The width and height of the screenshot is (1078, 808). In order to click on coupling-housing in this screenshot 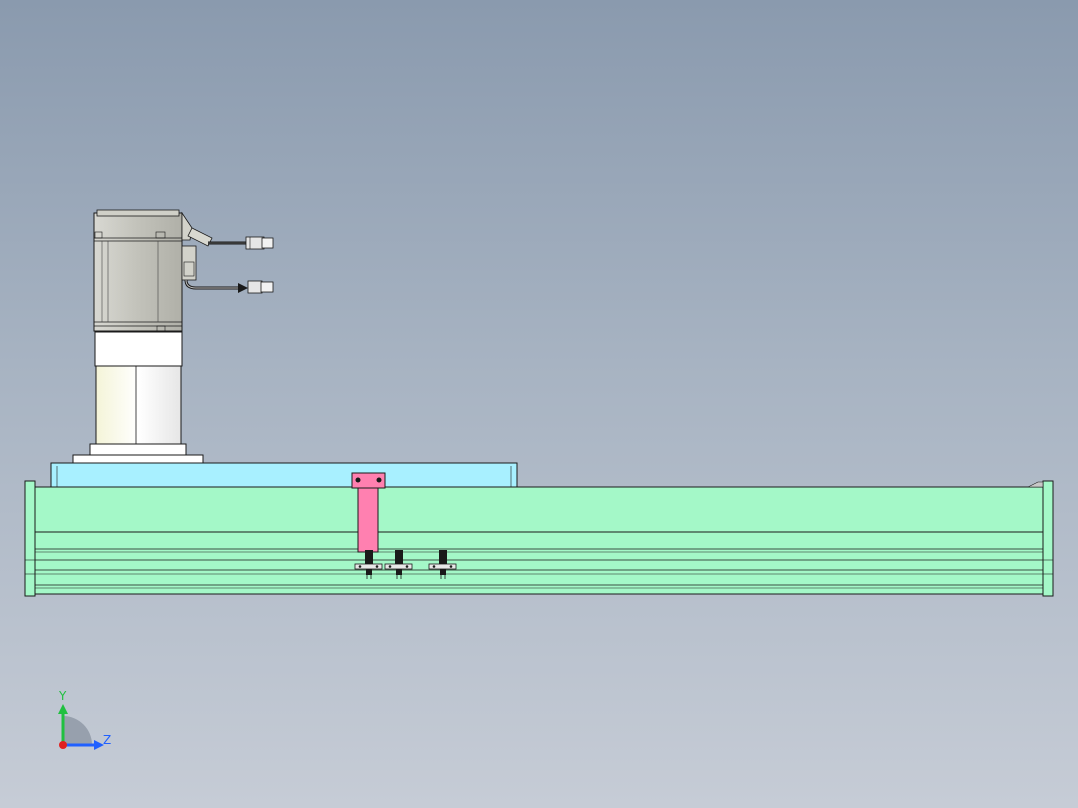, I will do `click(138, 400)`.